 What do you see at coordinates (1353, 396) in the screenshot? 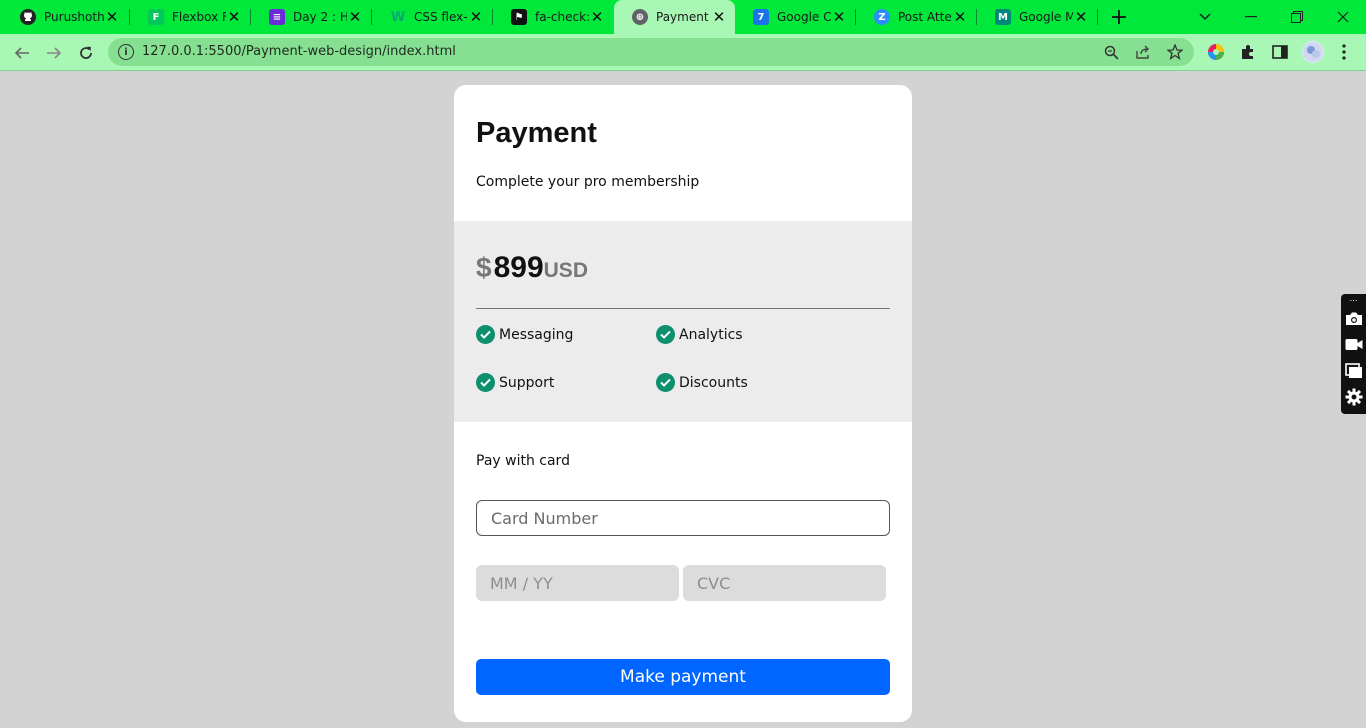
I see `settings-gear-icon` at bounding box center [1353, 396].